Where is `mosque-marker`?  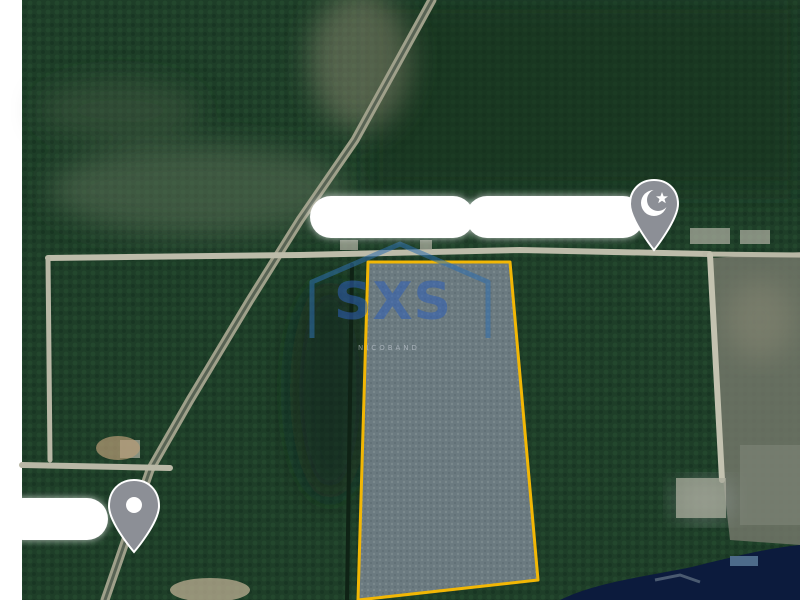
mosque-marker is located at coordinates (654, 215).